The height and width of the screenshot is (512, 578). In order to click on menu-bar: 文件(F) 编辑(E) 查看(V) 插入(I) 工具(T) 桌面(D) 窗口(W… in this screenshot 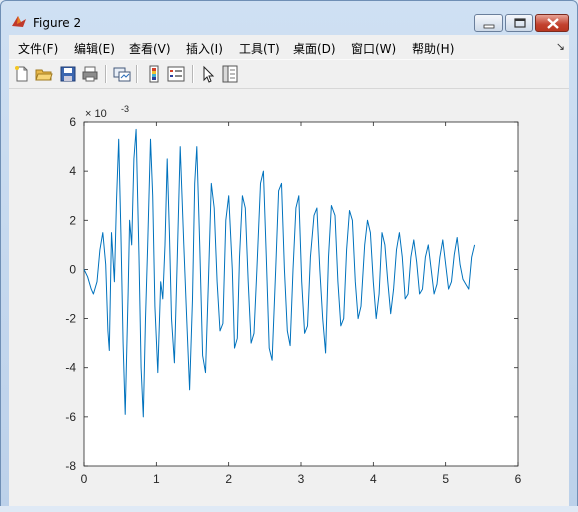, I will do `click(289, 46)`.